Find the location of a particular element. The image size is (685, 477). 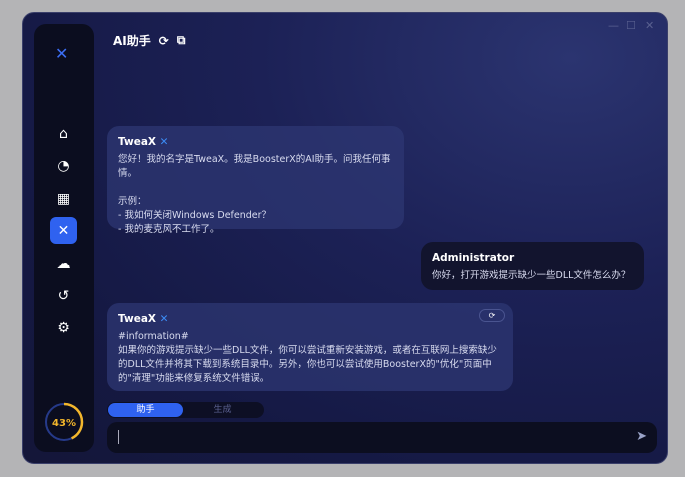

sidebar-item-performance: ◔ is located at coordinates (63, 165).